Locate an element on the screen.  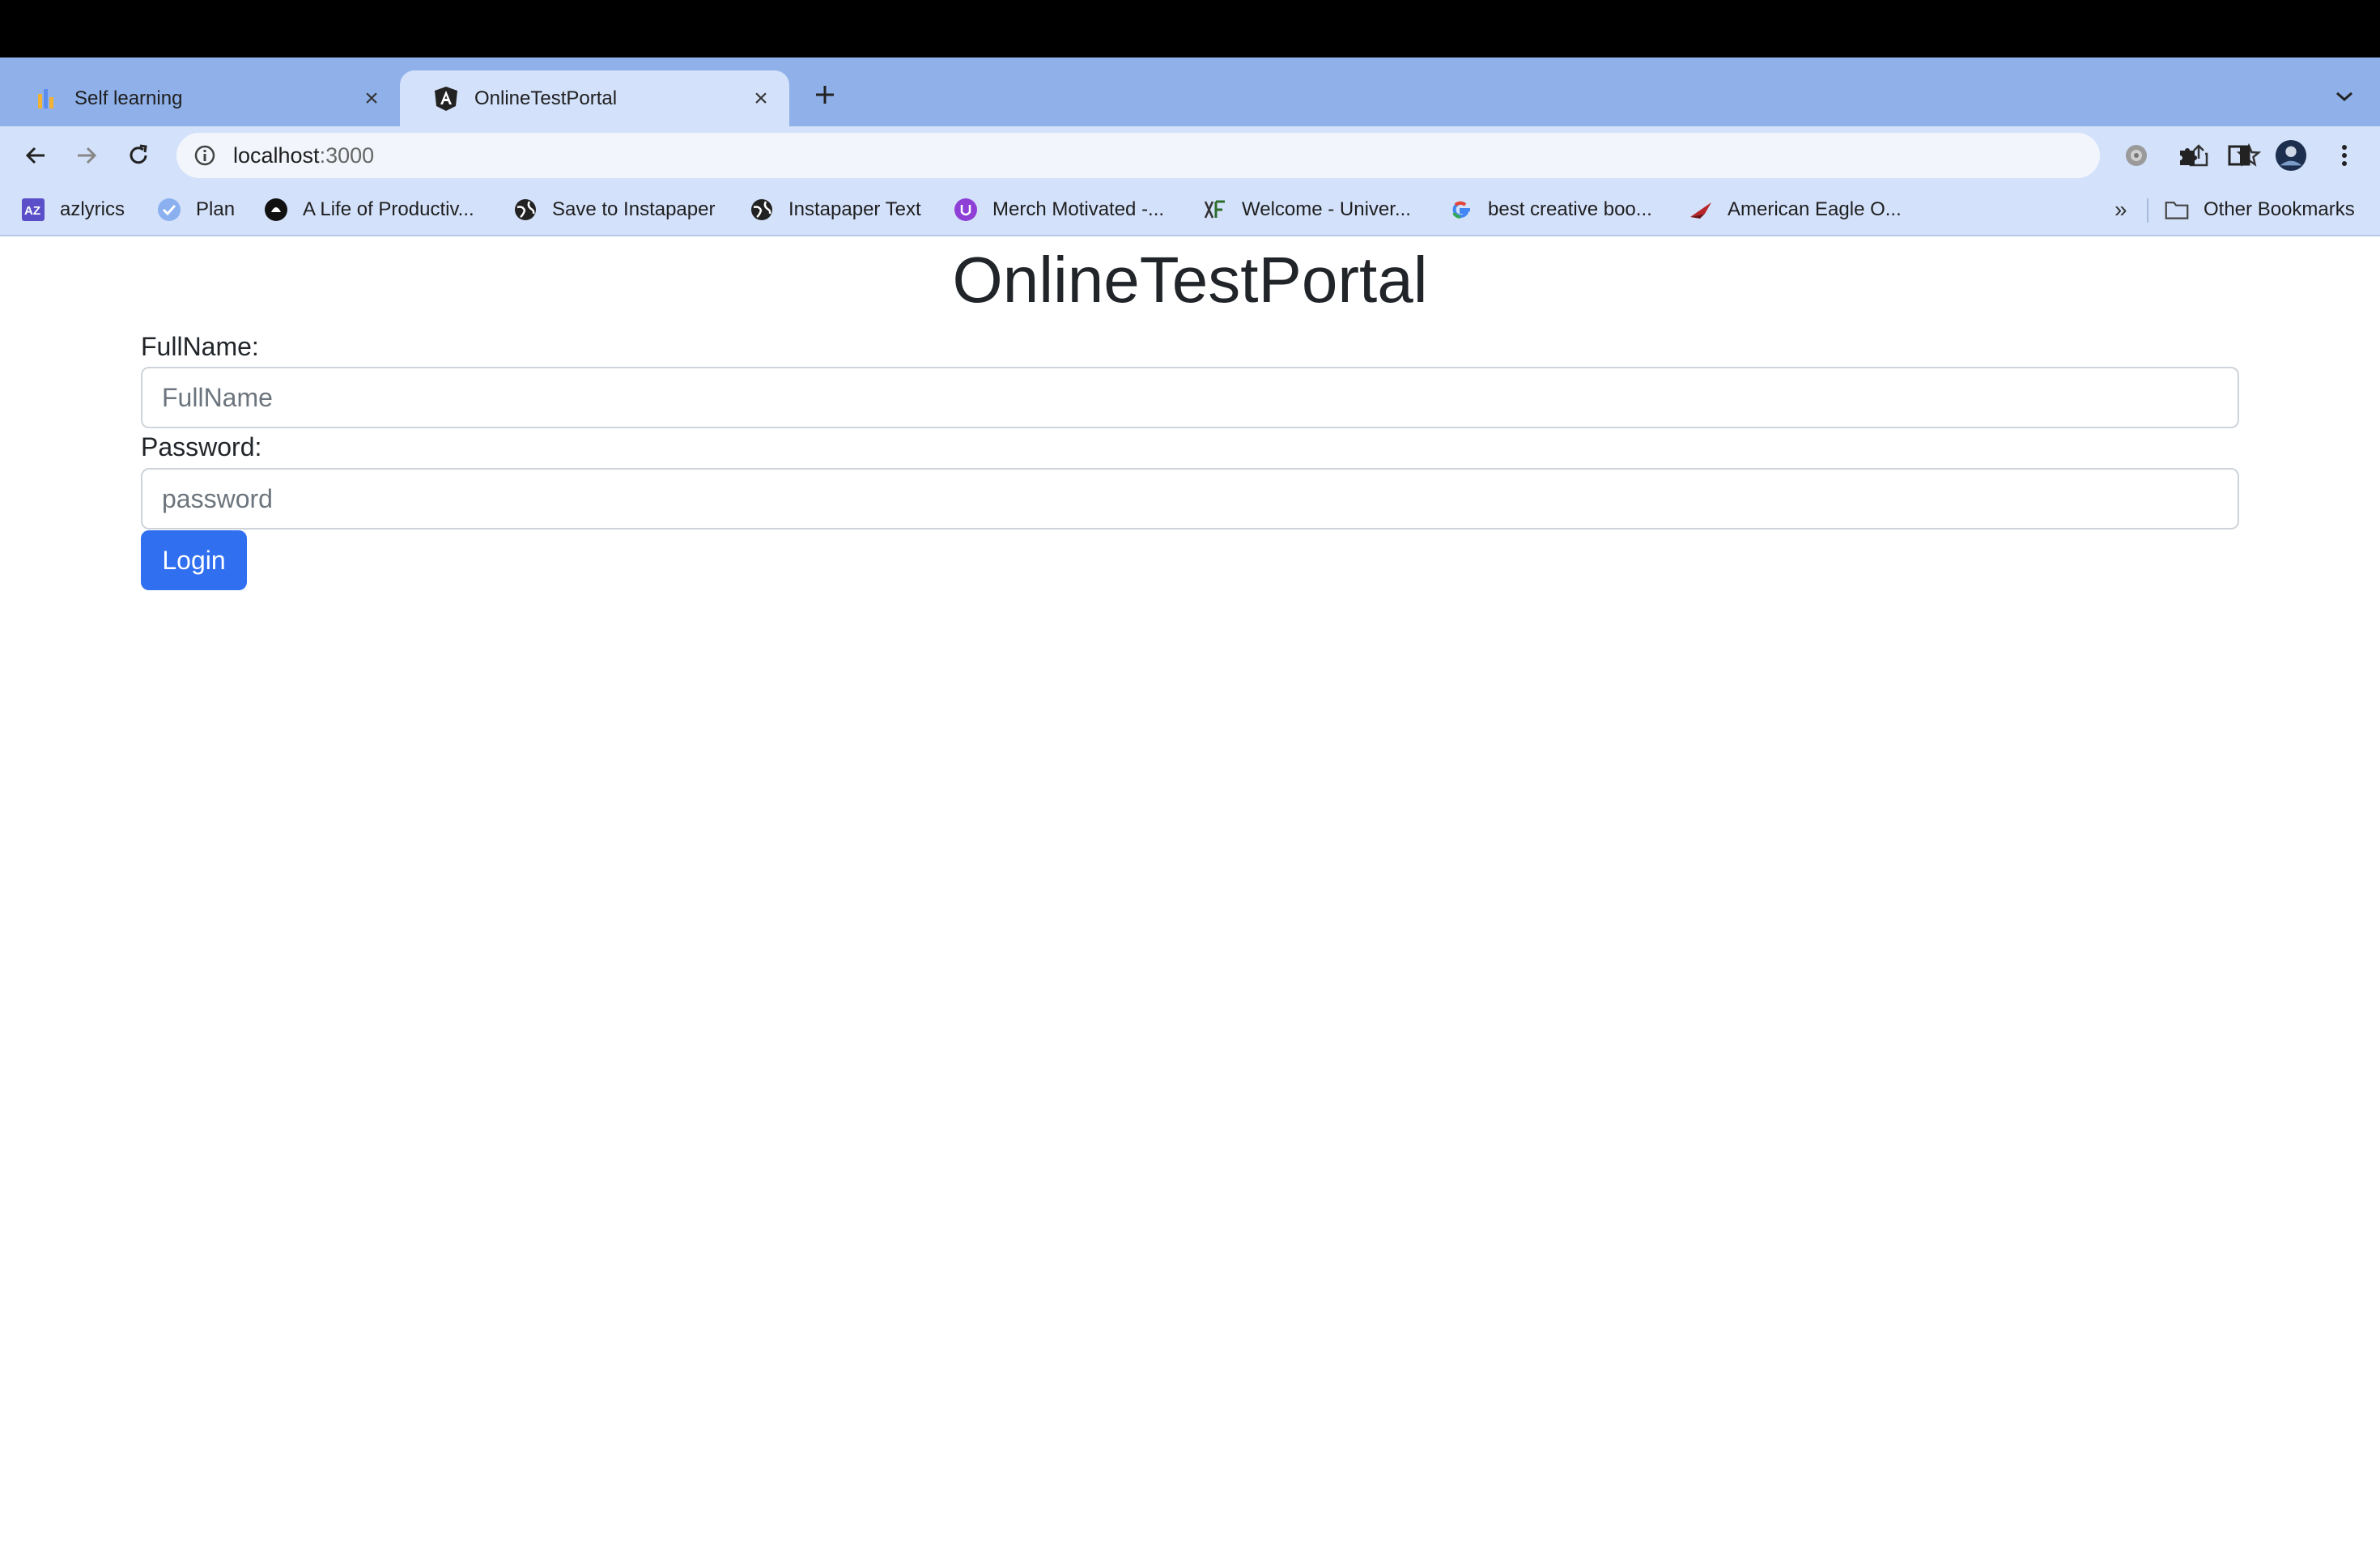
other-bookmarks-label: Other Bookmarks is located at coordinates (2279, 209).